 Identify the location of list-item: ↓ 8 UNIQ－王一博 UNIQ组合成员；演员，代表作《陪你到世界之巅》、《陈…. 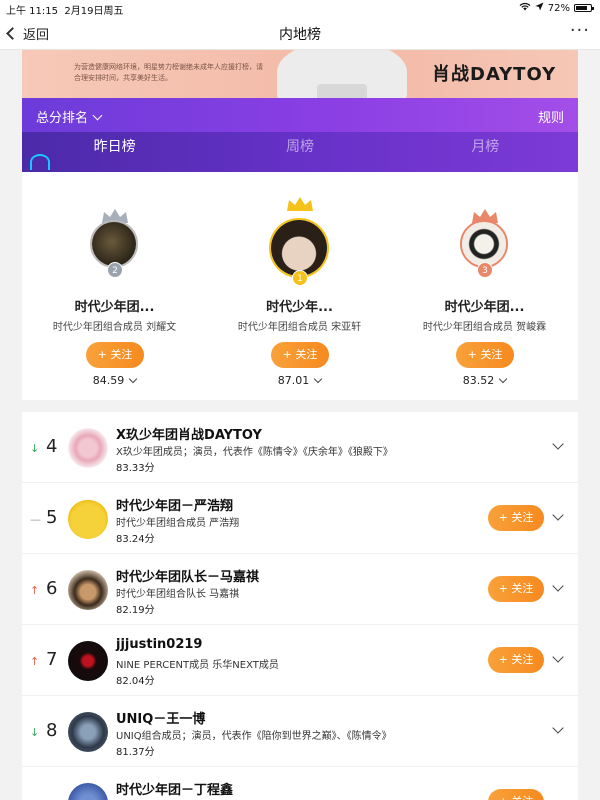
(300, 731).